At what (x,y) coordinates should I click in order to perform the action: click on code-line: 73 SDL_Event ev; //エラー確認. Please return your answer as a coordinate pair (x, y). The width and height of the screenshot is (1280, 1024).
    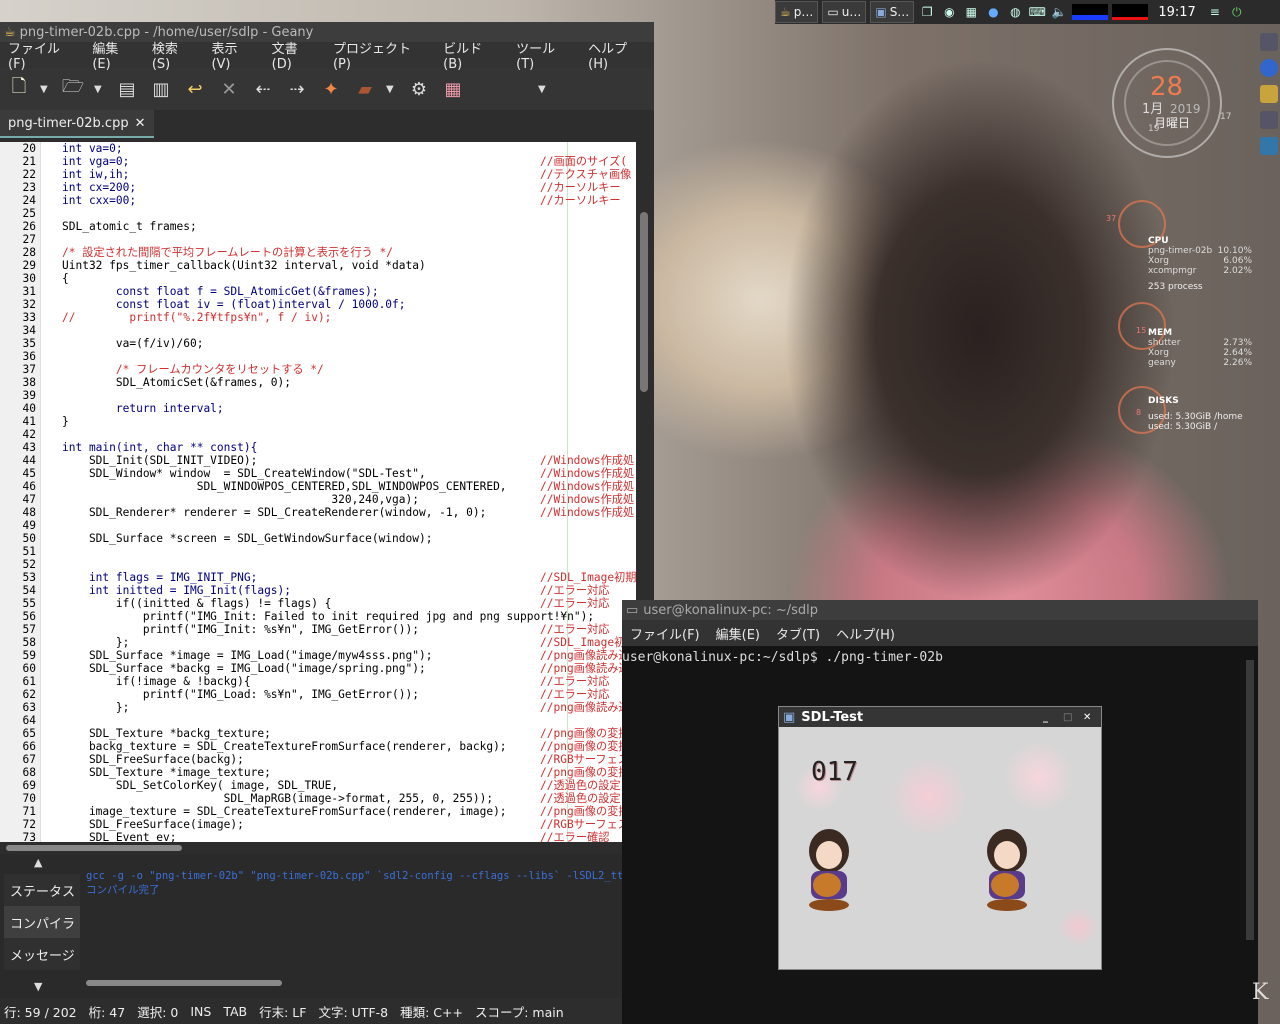
    Looking at the image, I should click on (329, 836).